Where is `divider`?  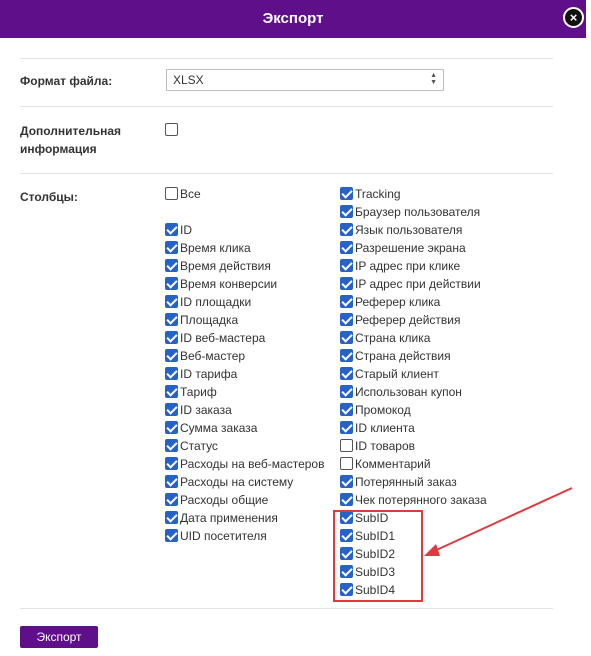 divider is located at coordinates (286, 608).